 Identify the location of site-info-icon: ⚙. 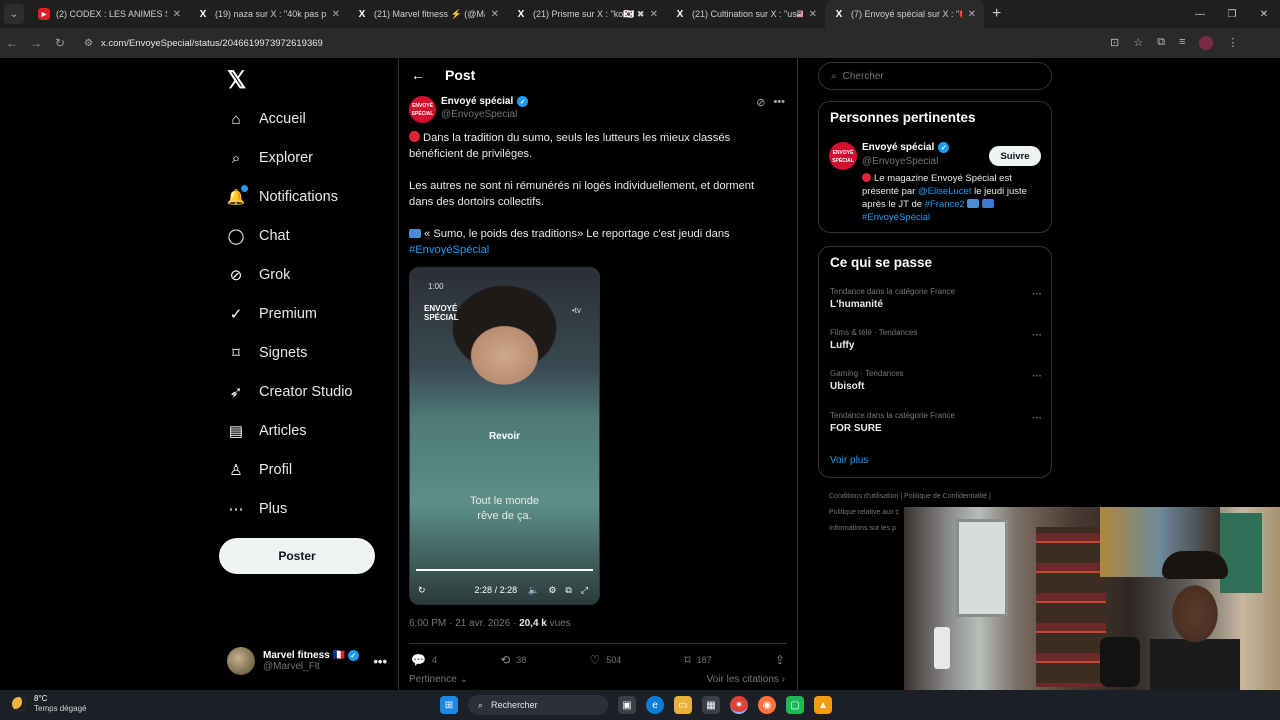
(88, 43).